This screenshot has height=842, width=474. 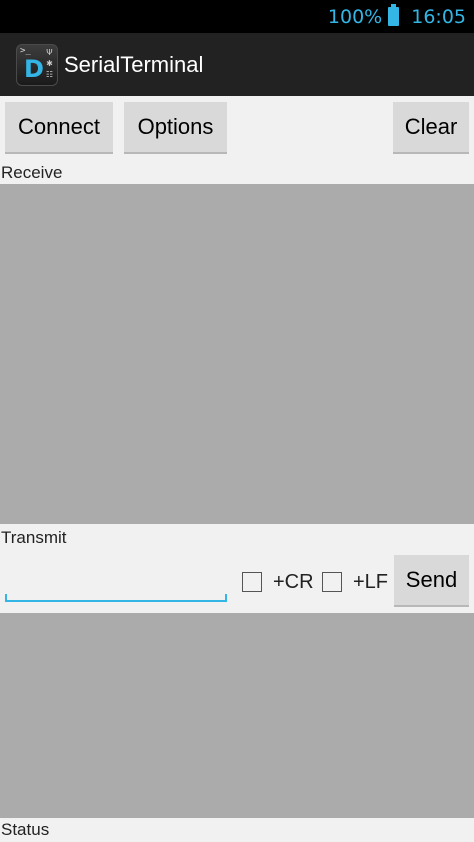 What do you see at coordinates (431, 581) in the screenshot?
I see `send-button: Send` at bounding box center [431, 581].